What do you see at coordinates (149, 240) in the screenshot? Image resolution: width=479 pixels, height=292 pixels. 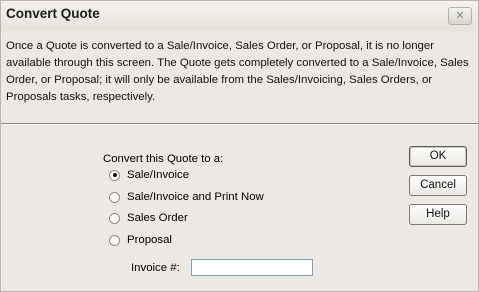 I see `radio-label: Proposal` at bounding box center [149, 240].